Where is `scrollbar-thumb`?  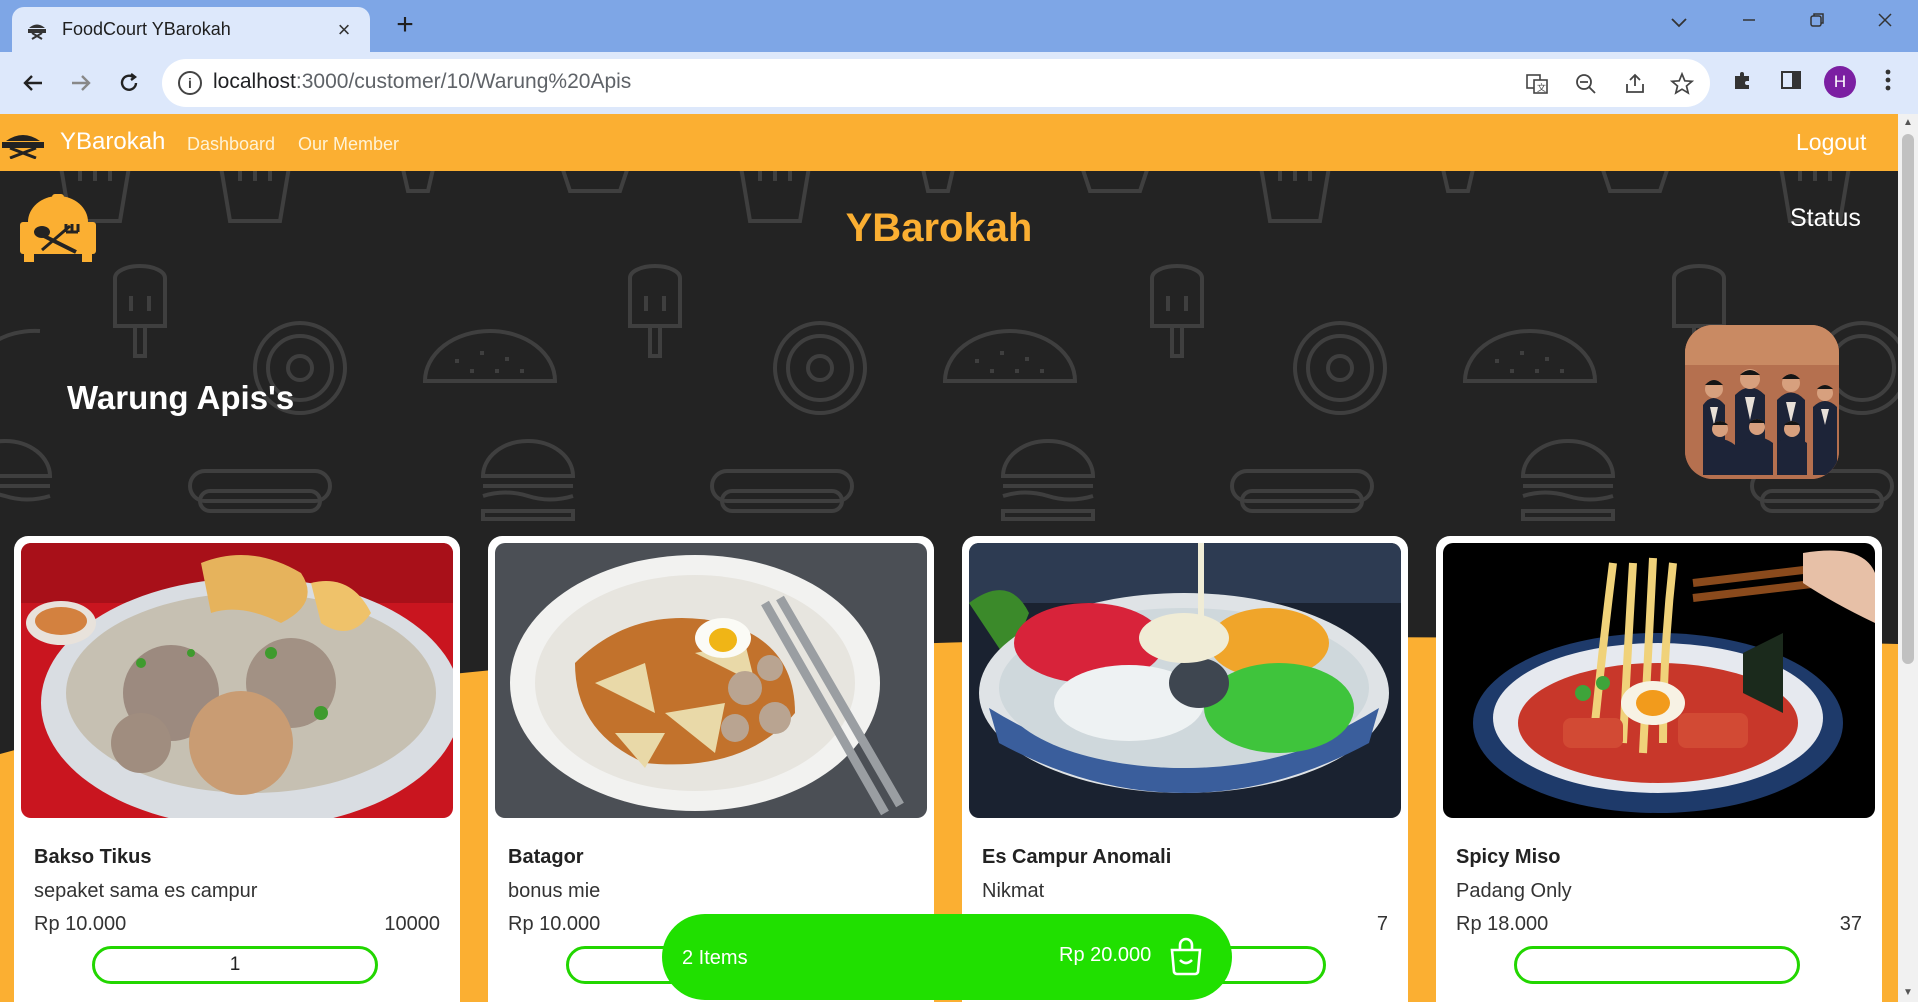
scrollbar-thumb is located at coordinates (1908, 399).